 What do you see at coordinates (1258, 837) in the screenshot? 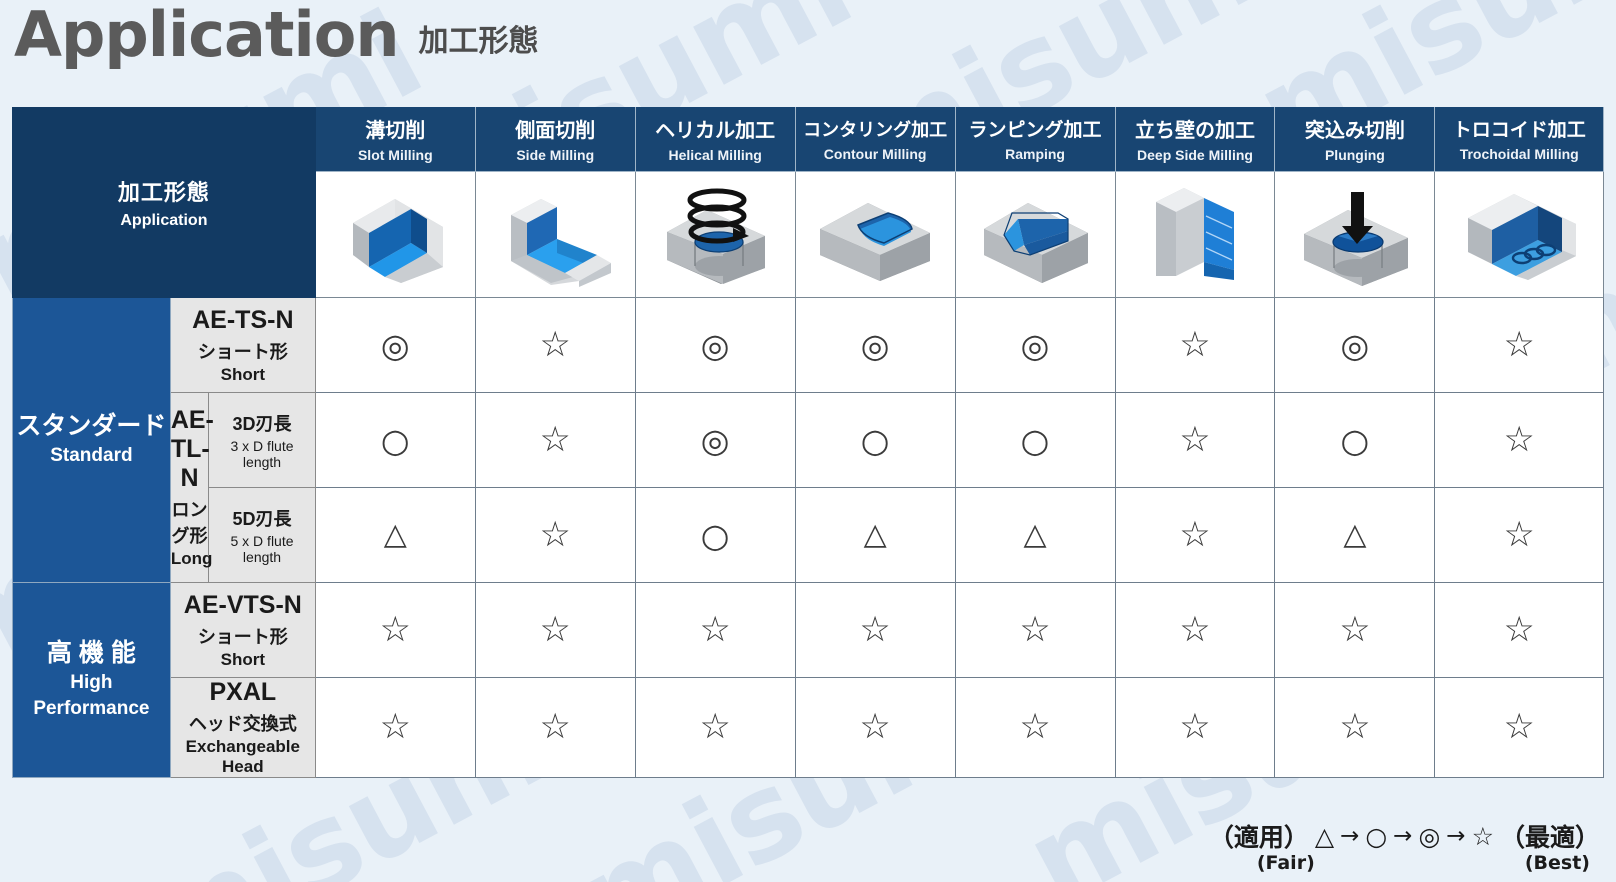
I see `legend-prefix: （適用）` at bounding box center [1258, 837].